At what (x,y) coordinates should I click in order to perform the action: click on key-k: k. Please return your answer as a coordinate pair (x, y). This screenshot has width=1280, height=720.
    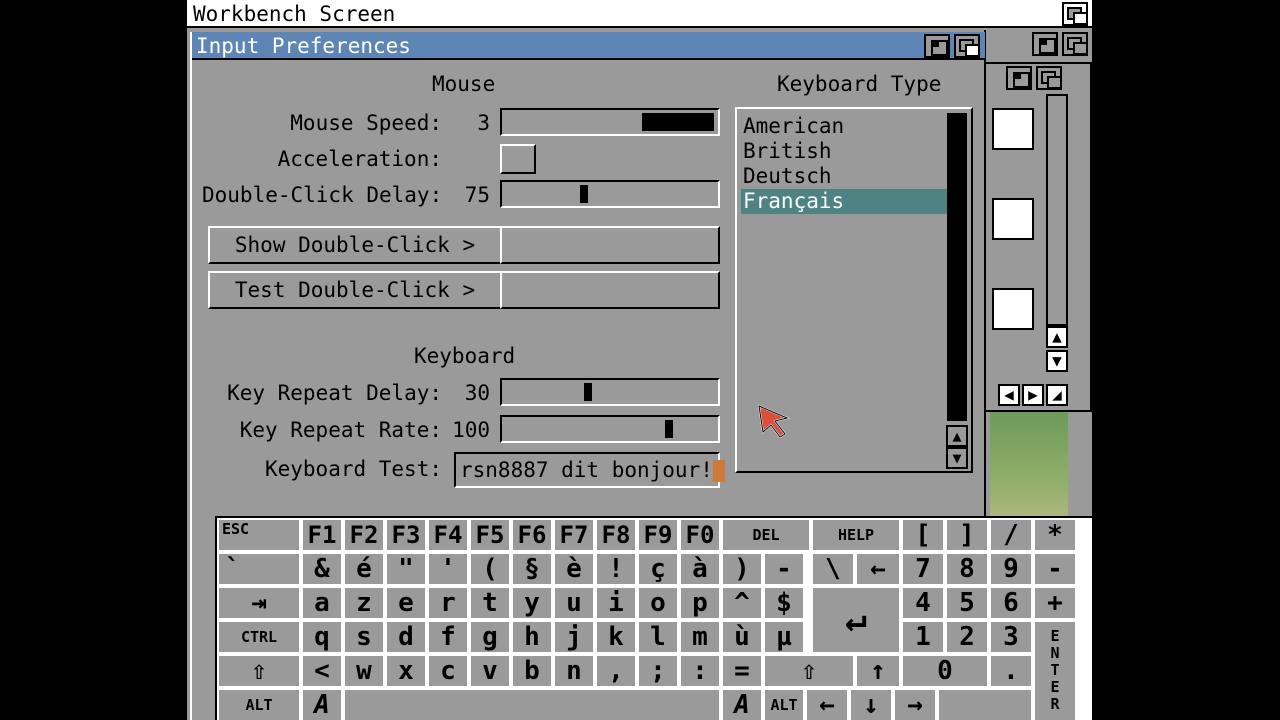
    Looking at the image, I should click on (616, 637).